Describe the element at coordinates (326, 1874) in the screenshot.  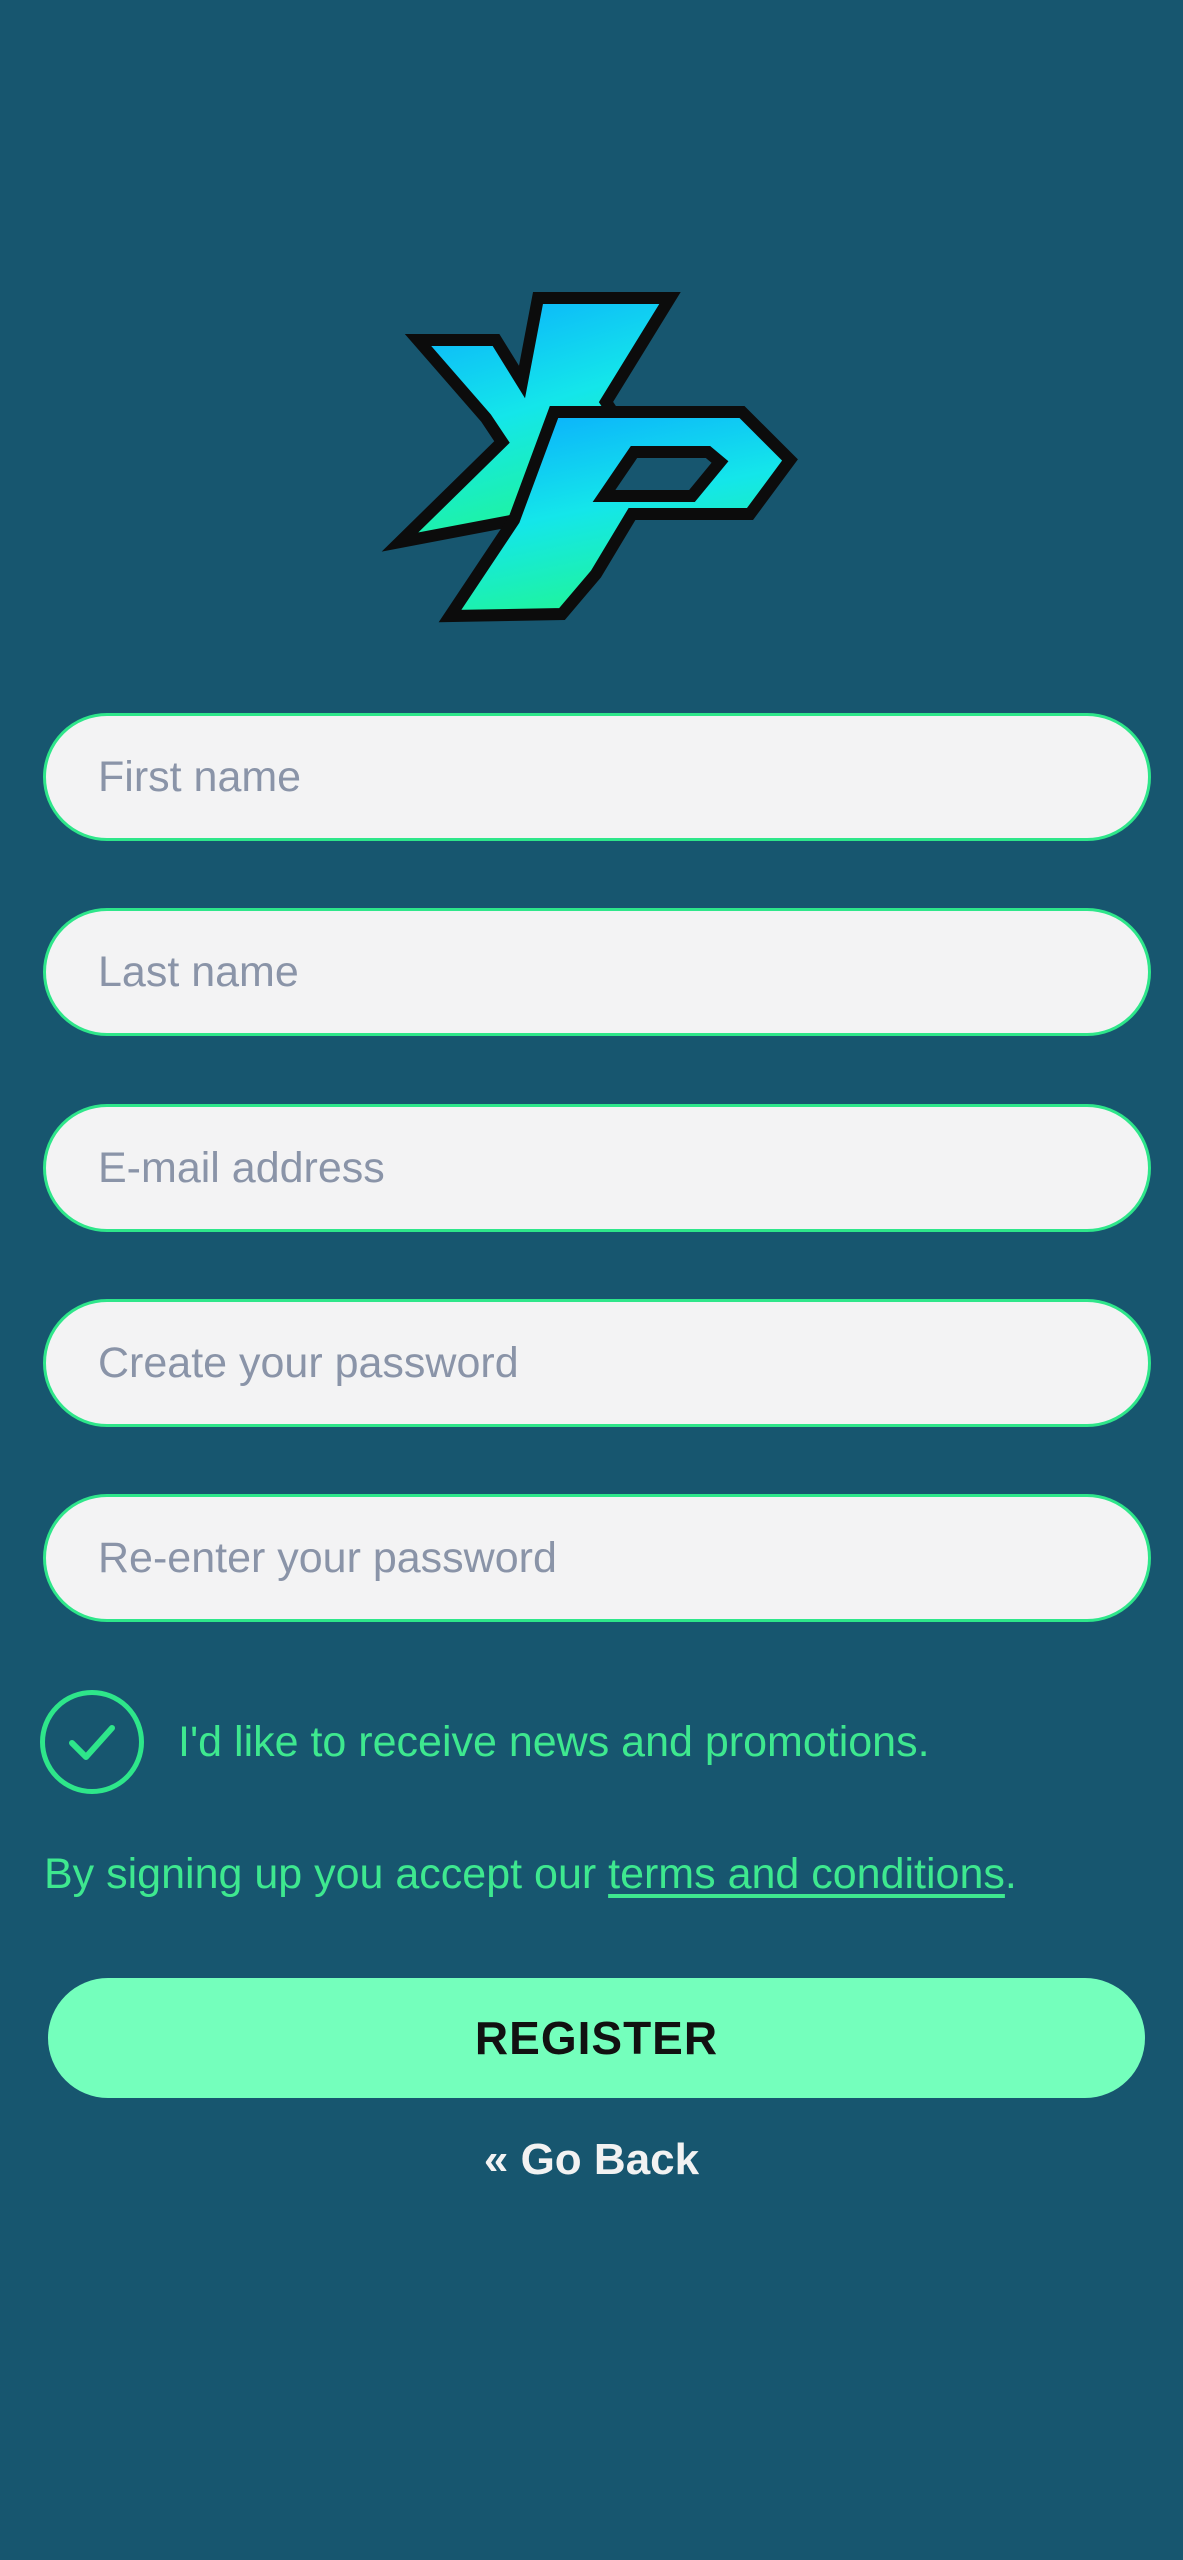
I see `terms-prefix: By signing up you accept our` at that location.